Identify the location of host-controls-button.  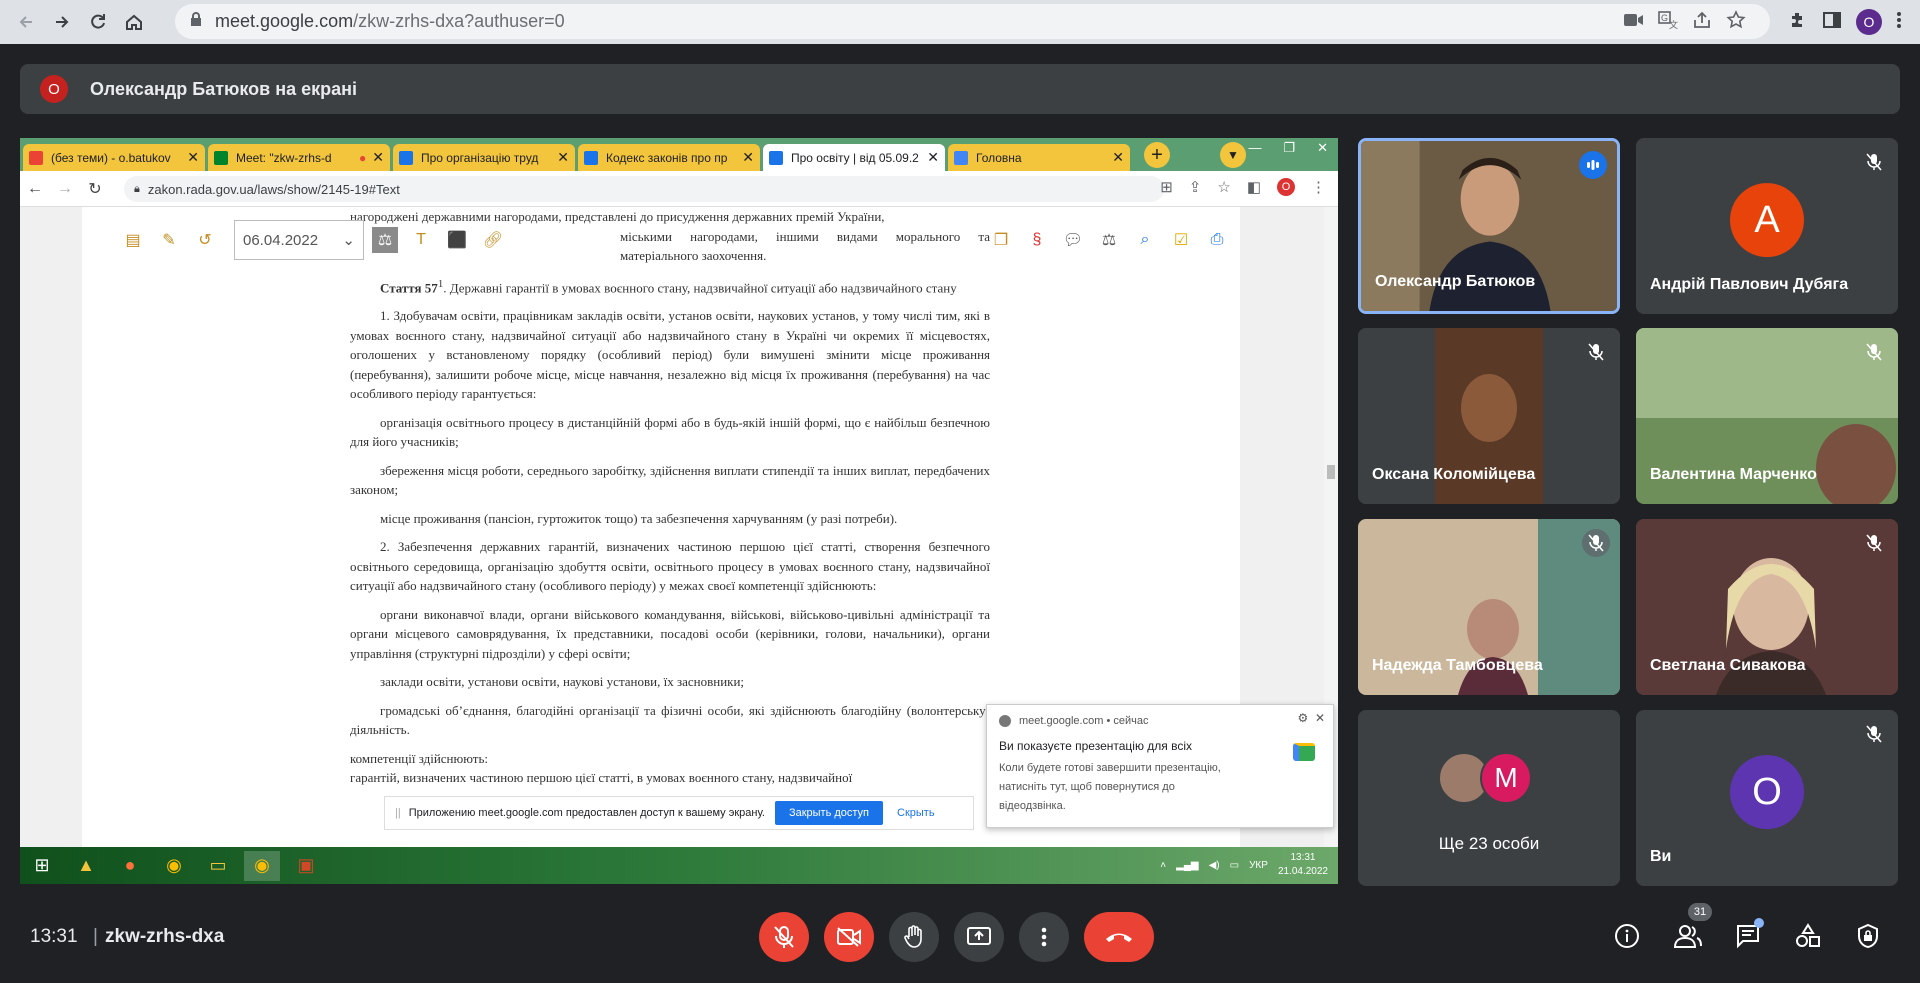
(1868, 936).